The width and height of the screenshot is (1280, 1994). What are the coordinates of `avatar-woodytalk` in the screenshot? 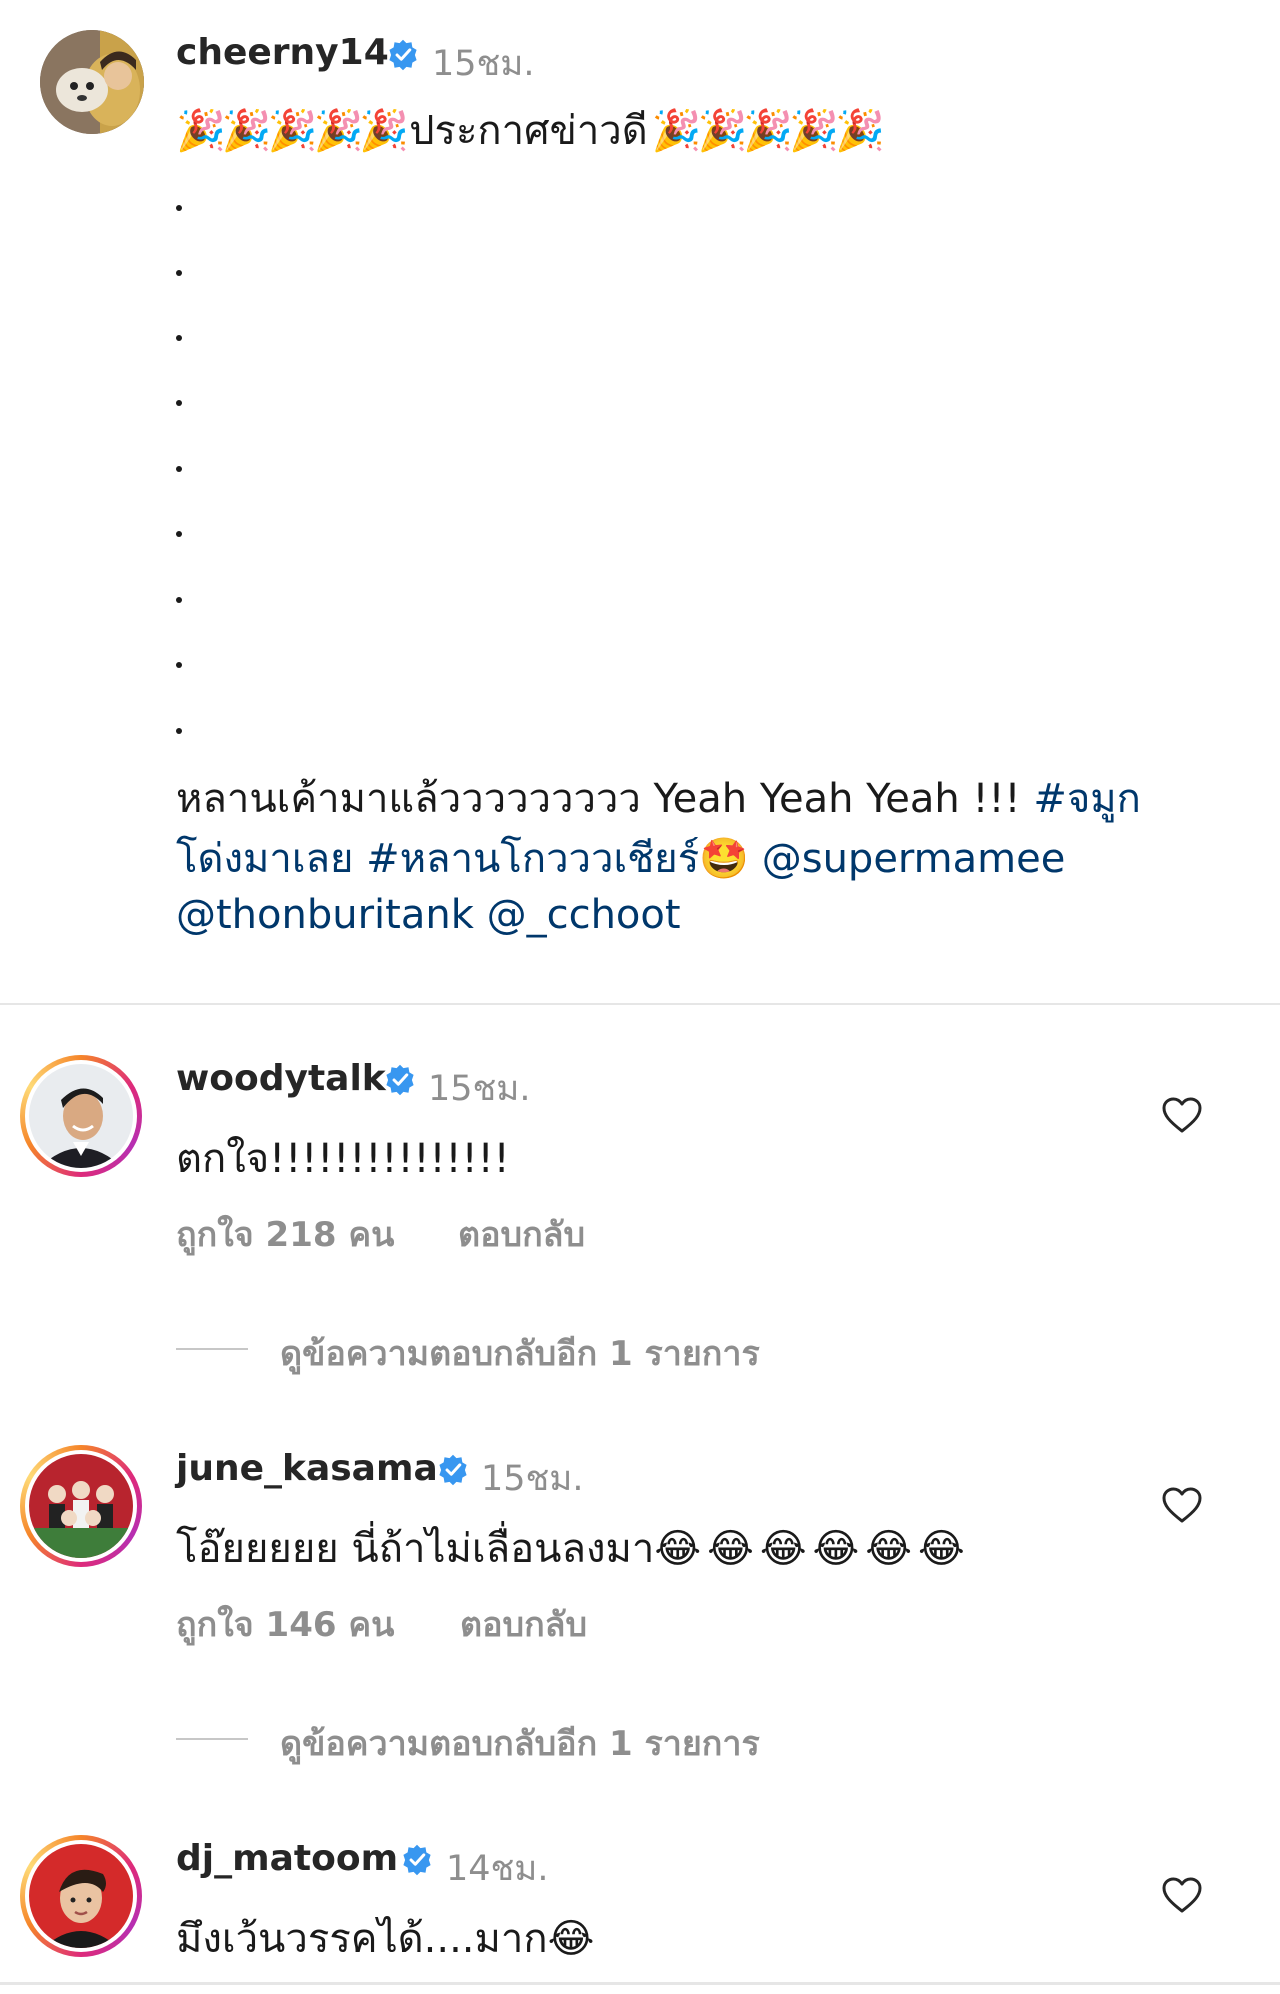 It's located at (81, 1116).